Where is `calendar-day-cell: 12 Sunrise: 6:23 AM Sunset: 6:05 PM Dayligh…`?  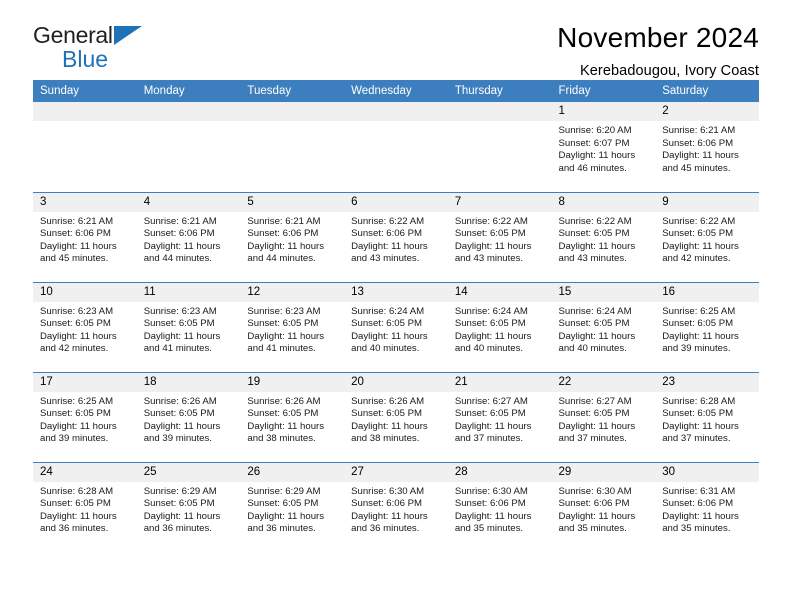 calendar-day-cell: 12 Sunrise: 6:23 AM Sunset: 6:05 PM Dayligh… is located at coordinates (292, 326).